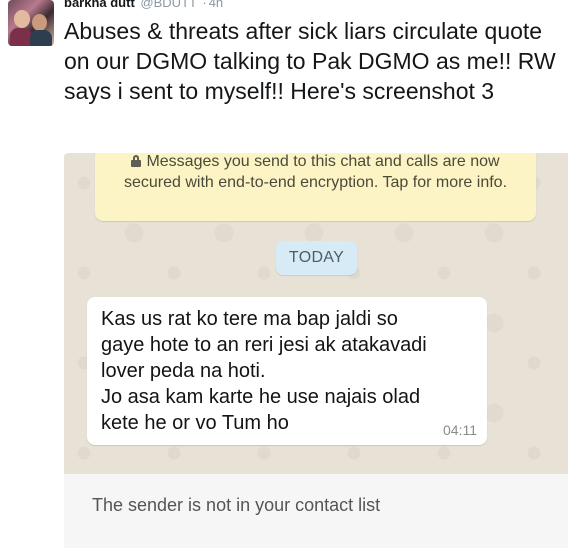 The height and width of the screenshot is (548, 568). What do you see at coordinates (136, 161) in the screenshot?
I see `lock-icon` at bounding box center [136, 161].